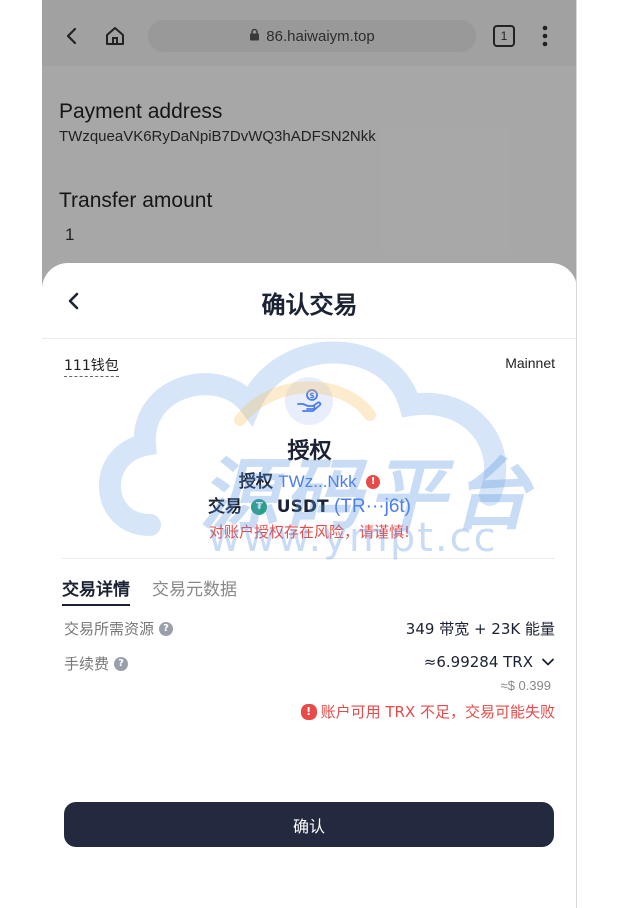  Describe the element at coordinates (548, 662) in the screenshot. I see `chevron-down-icon` at that location.